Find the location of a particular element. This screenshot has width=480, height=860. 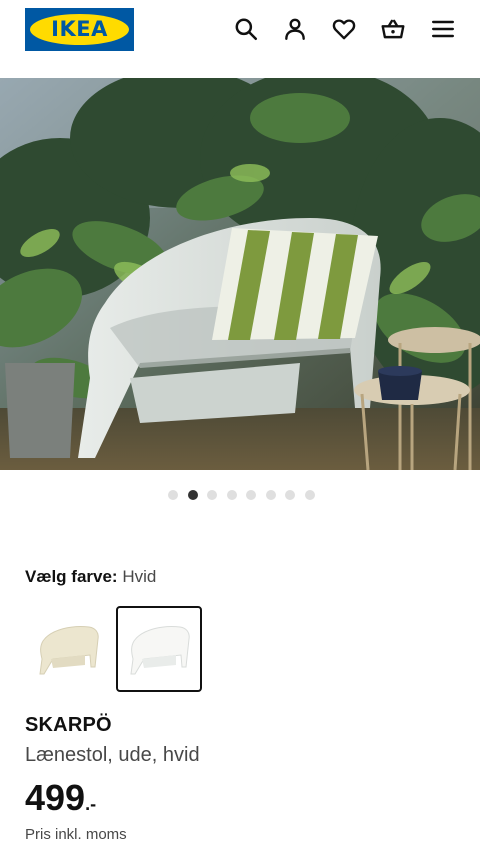

ikea-logo: IKEA is located at coordinates (79, 29).